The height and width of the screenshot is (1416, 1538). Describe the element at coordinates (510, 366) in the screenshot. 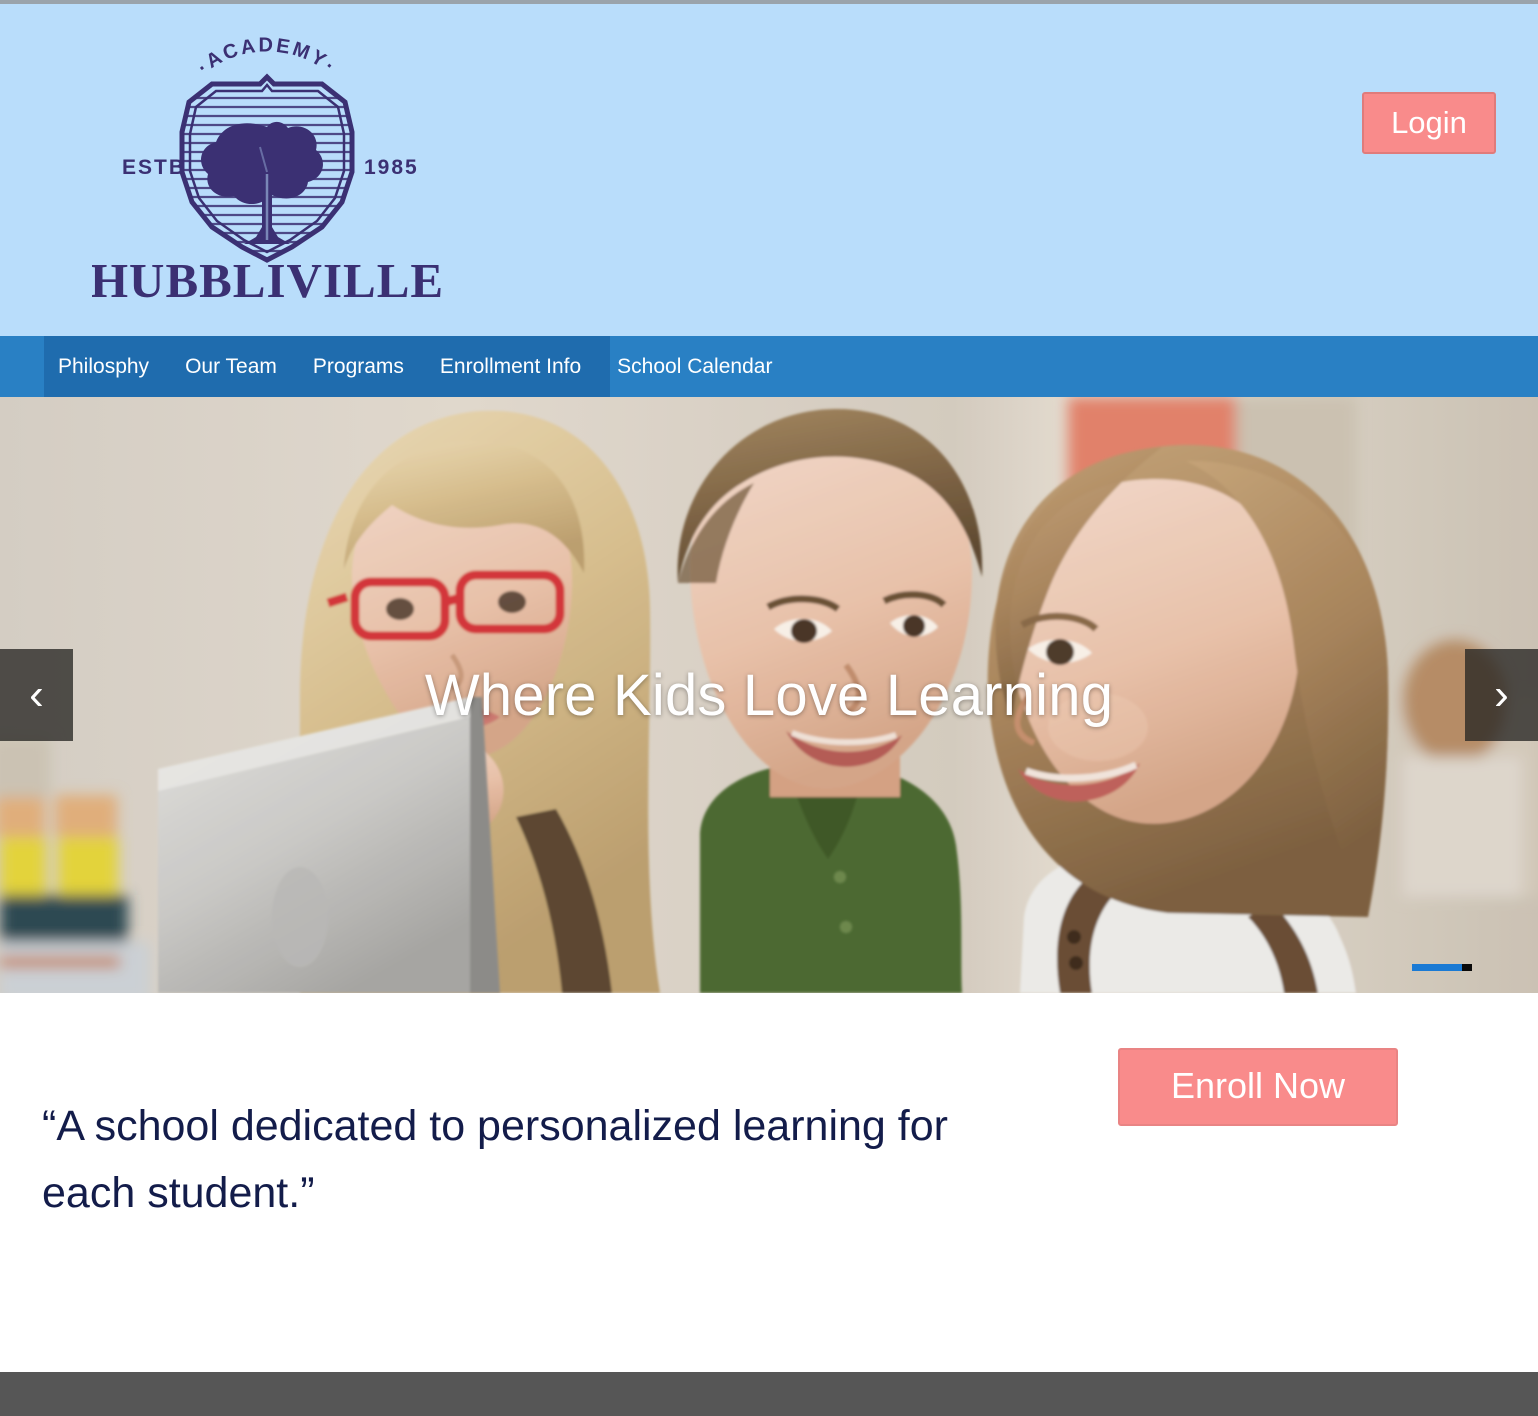

I see `nav-item-enrollment-info: Enrollment Info` at that location.